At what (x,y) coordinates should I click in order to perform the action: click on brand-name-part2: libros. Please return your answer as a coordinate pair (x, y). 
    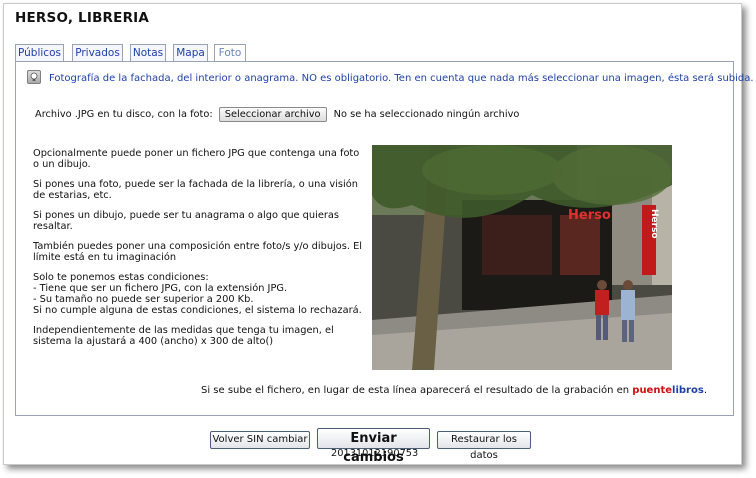
    Looking at the image, I should click on (688, 390).